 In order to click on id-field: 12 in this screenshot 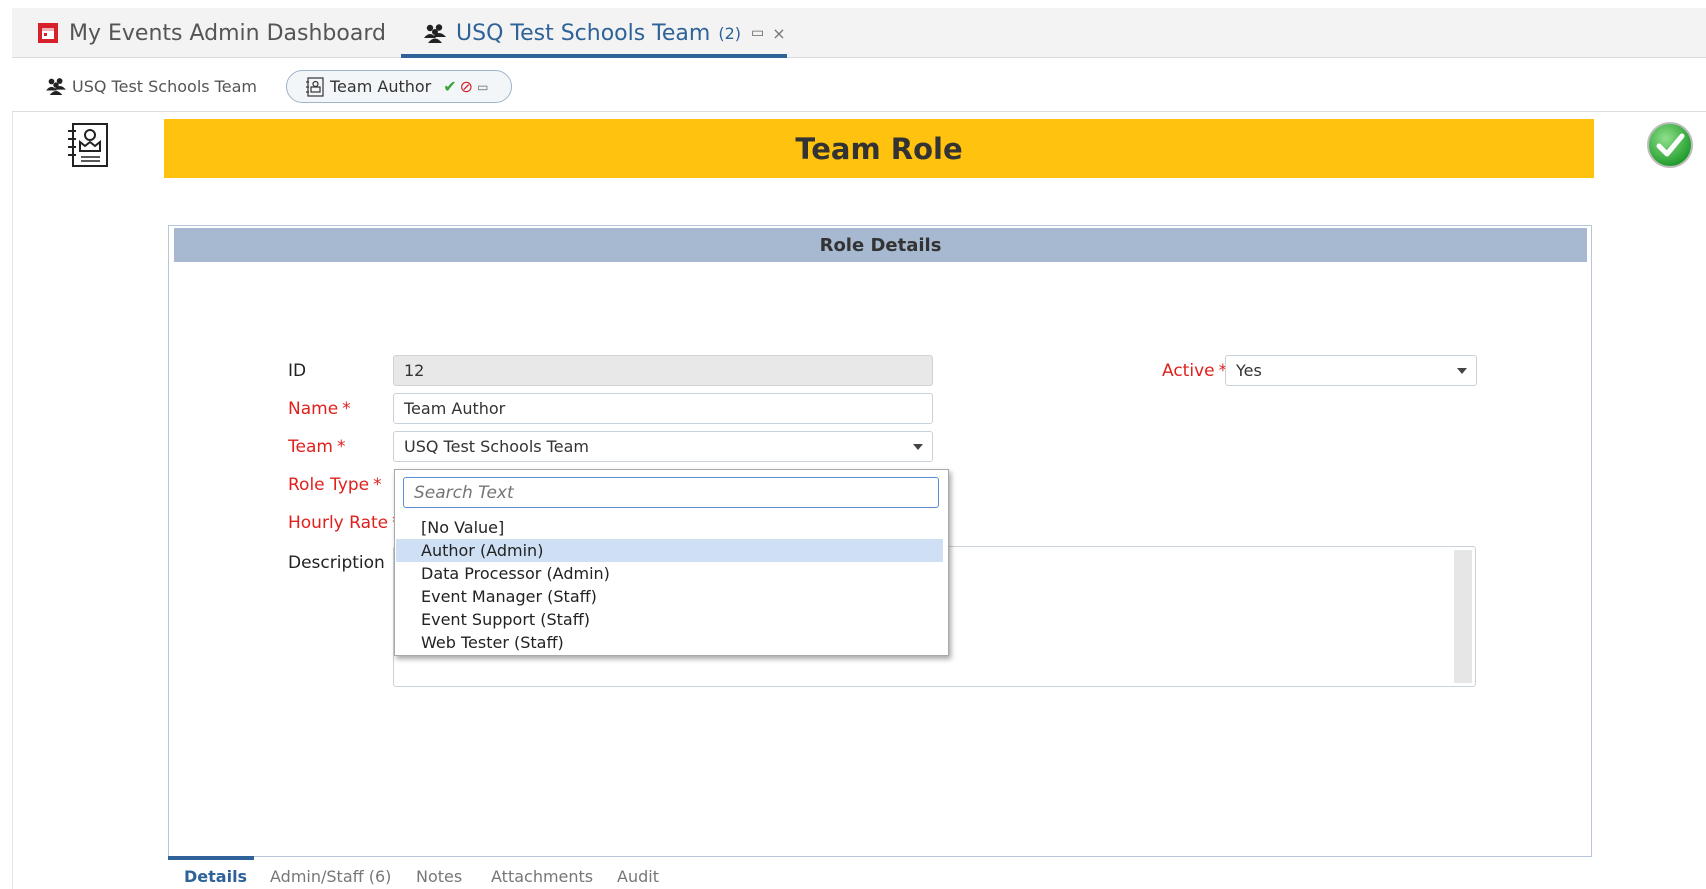, I will do `click(663, 370)`.